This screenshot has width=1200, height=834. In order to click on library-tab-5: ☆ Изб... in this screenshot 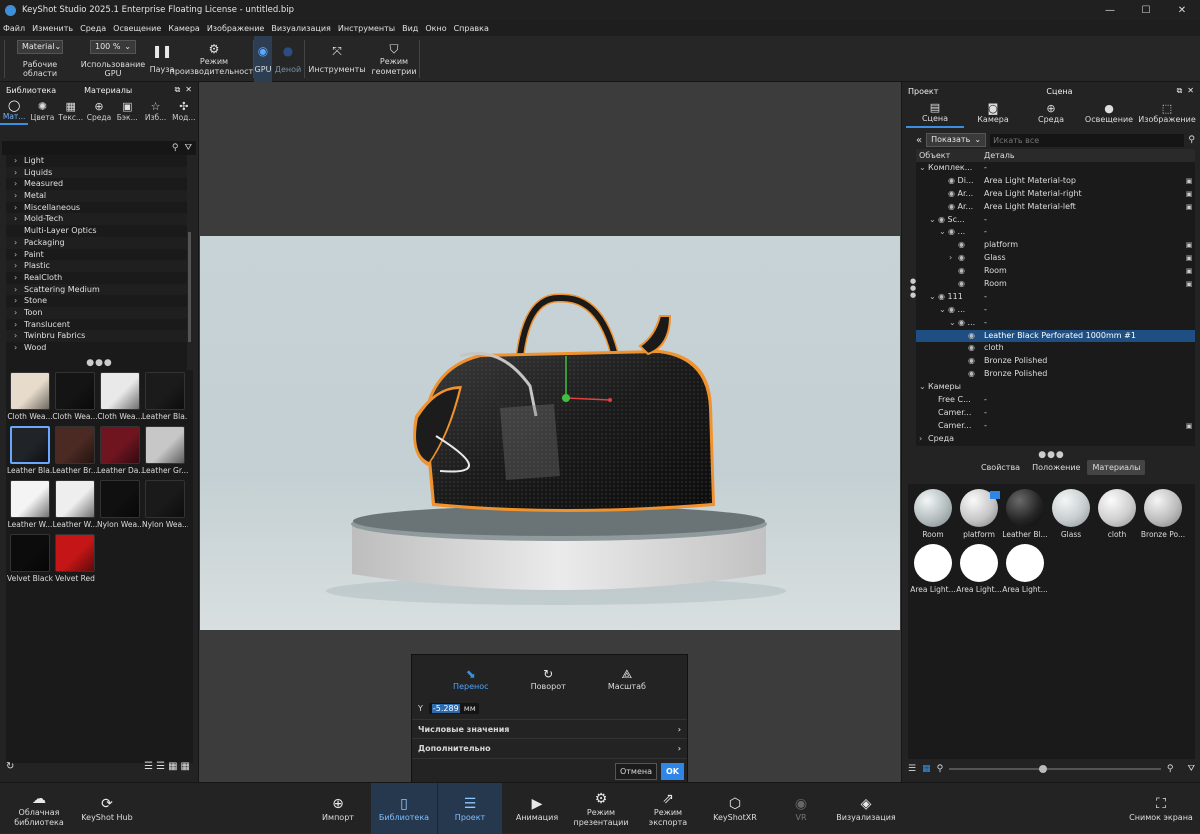, I will do `click(155, 111)`.